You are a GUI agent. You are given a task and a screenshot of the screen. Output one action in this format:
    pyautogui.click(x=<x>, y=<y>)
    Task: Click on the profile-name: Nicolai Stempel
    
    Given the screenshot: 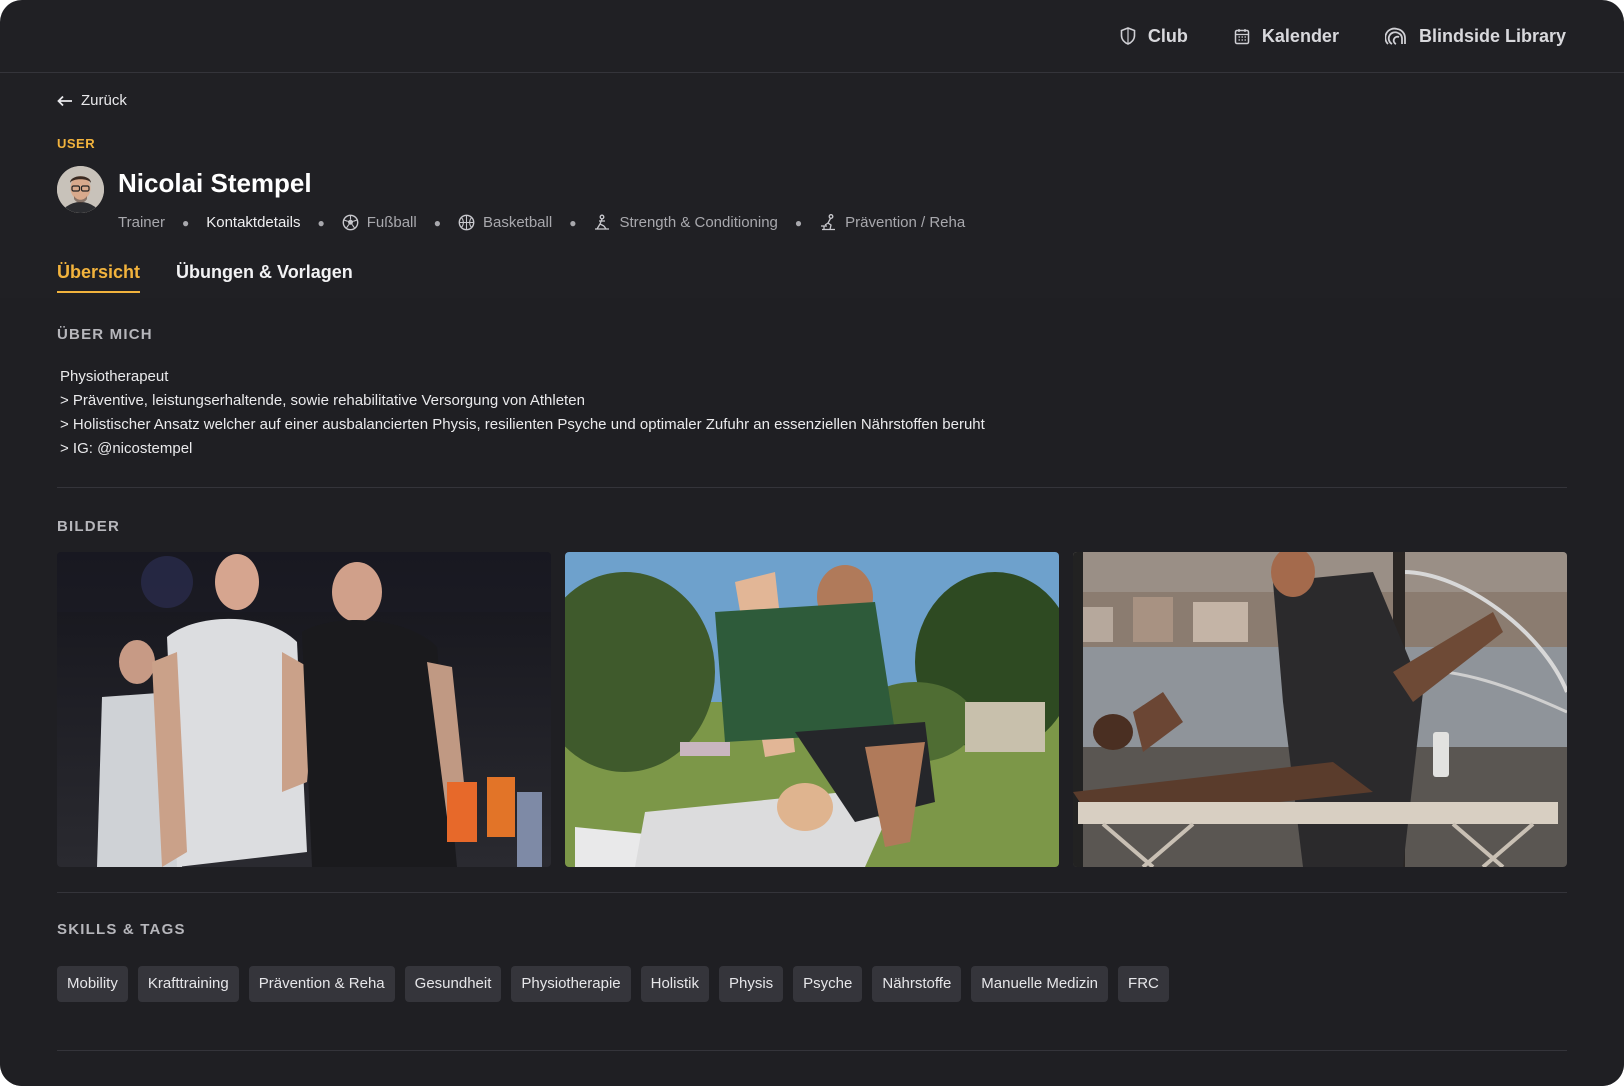 What is the action you would take?
    pyautogui.click(x=215, y=183)
    